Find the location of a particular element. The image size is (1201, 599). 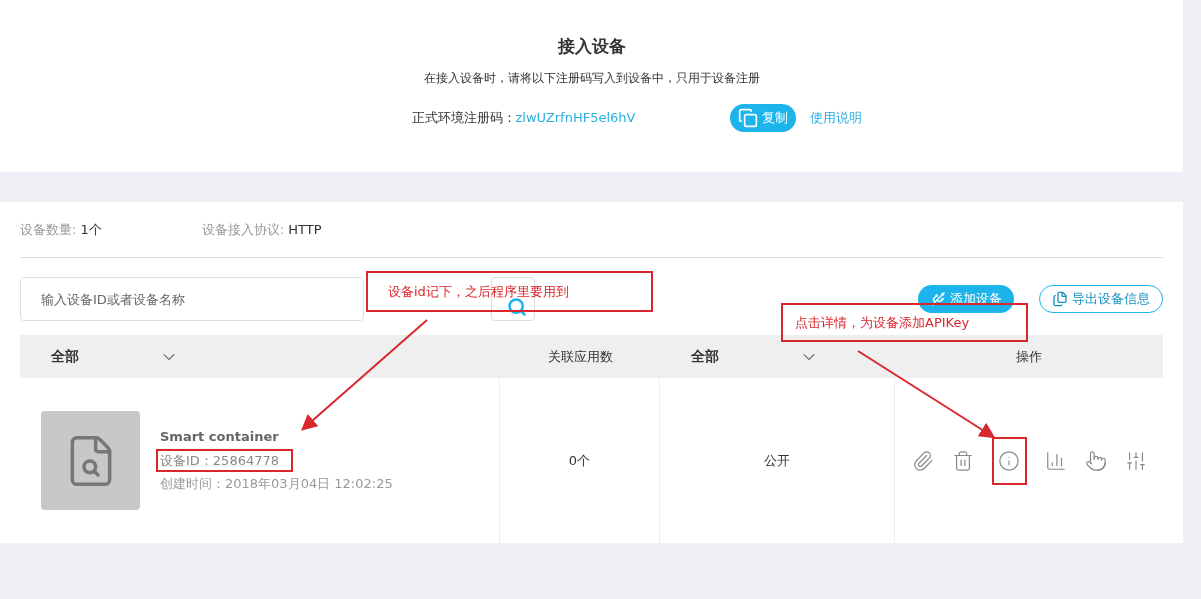

files-icon is located at coordinates (1060, 299).